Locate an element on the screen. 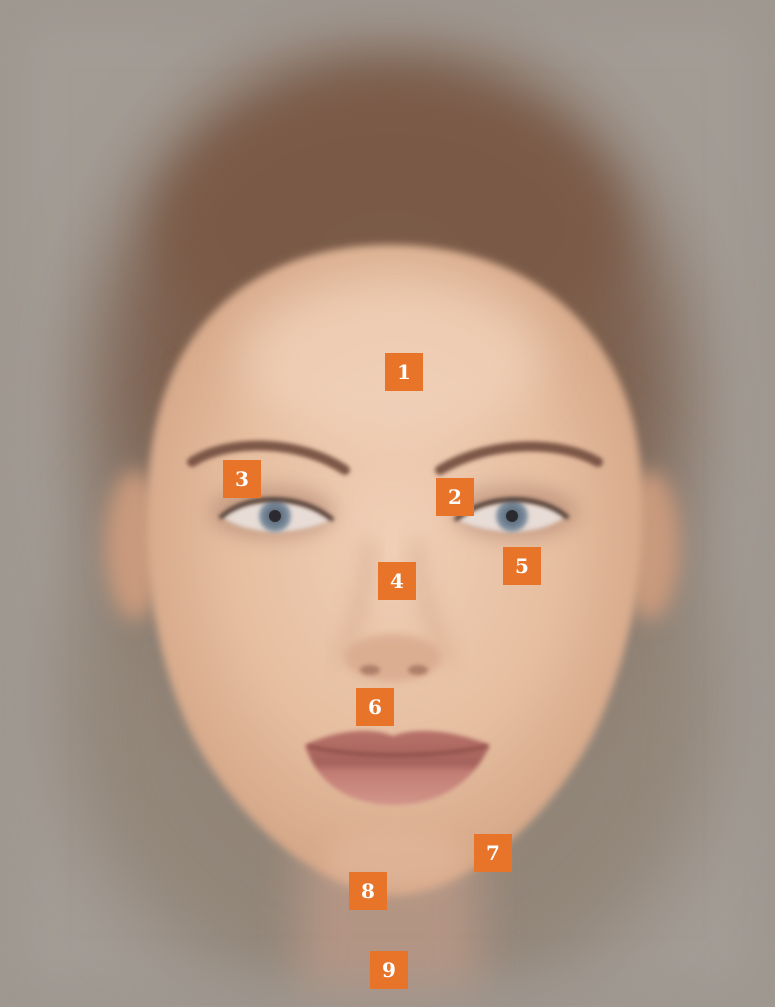 This screenshot has width=775, height=1007. marker-2: 2 is located at coordinates (455, 497).